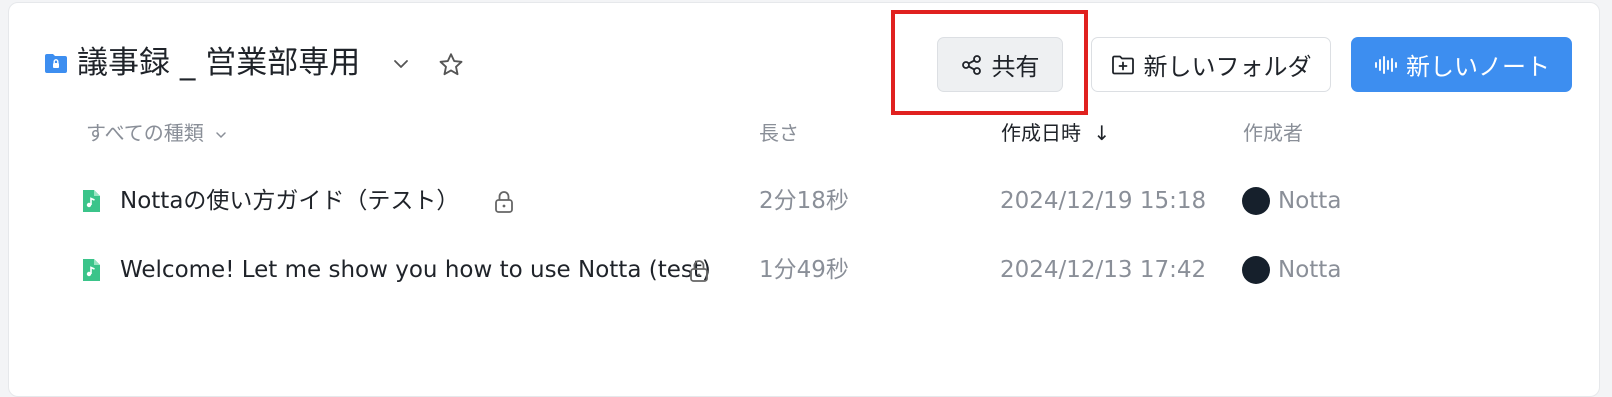 This screenshot has height=397, width=1612. What do you see at coordinates (989, 62) in the screenshot?
I see `share-highlight-box` at bounding box center [989, 62].